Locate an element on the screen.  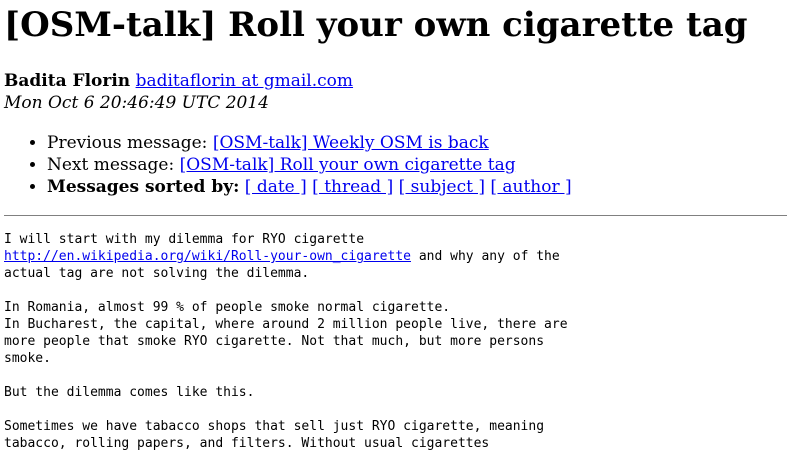
sort-by-subject-link: [ subject ] is located at coordinates (442, 187).